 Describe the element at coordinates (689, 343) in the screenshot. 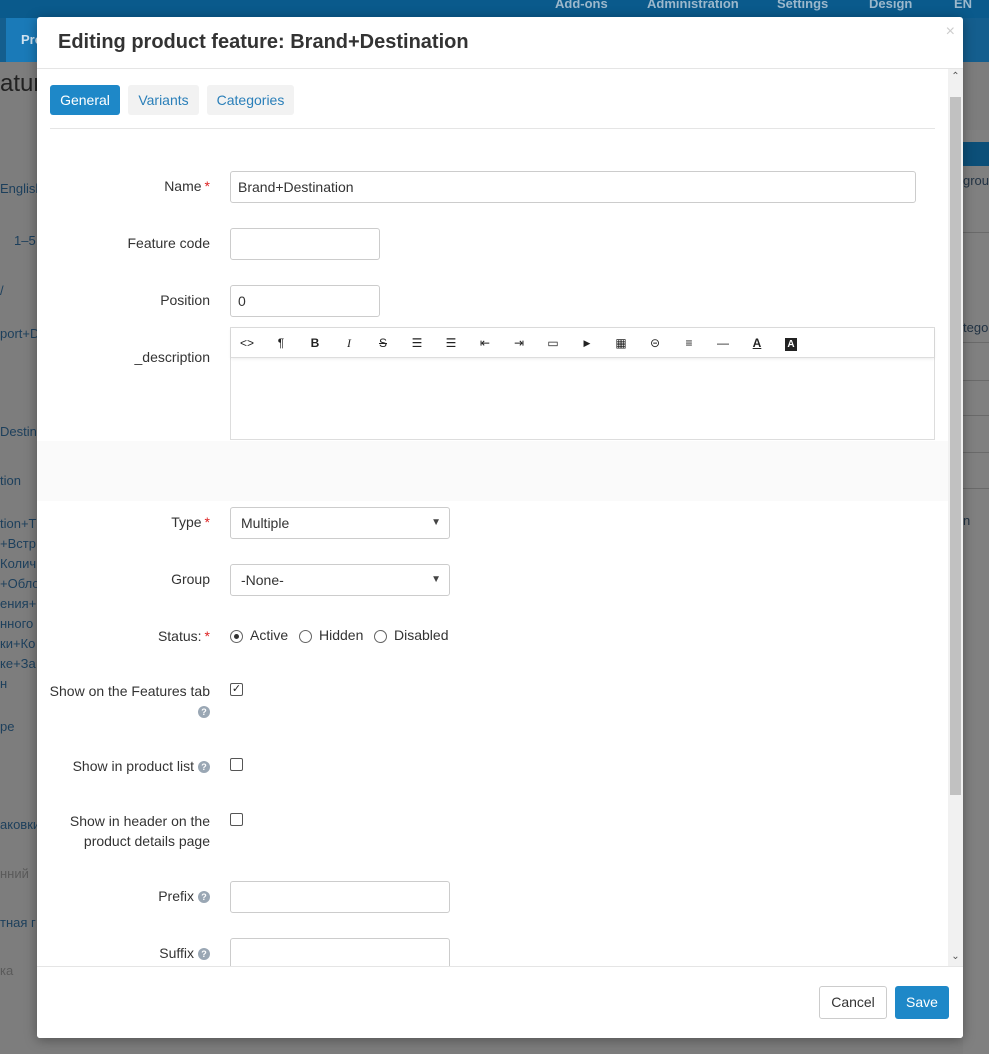

I see `align-icon: ≡` at that location.